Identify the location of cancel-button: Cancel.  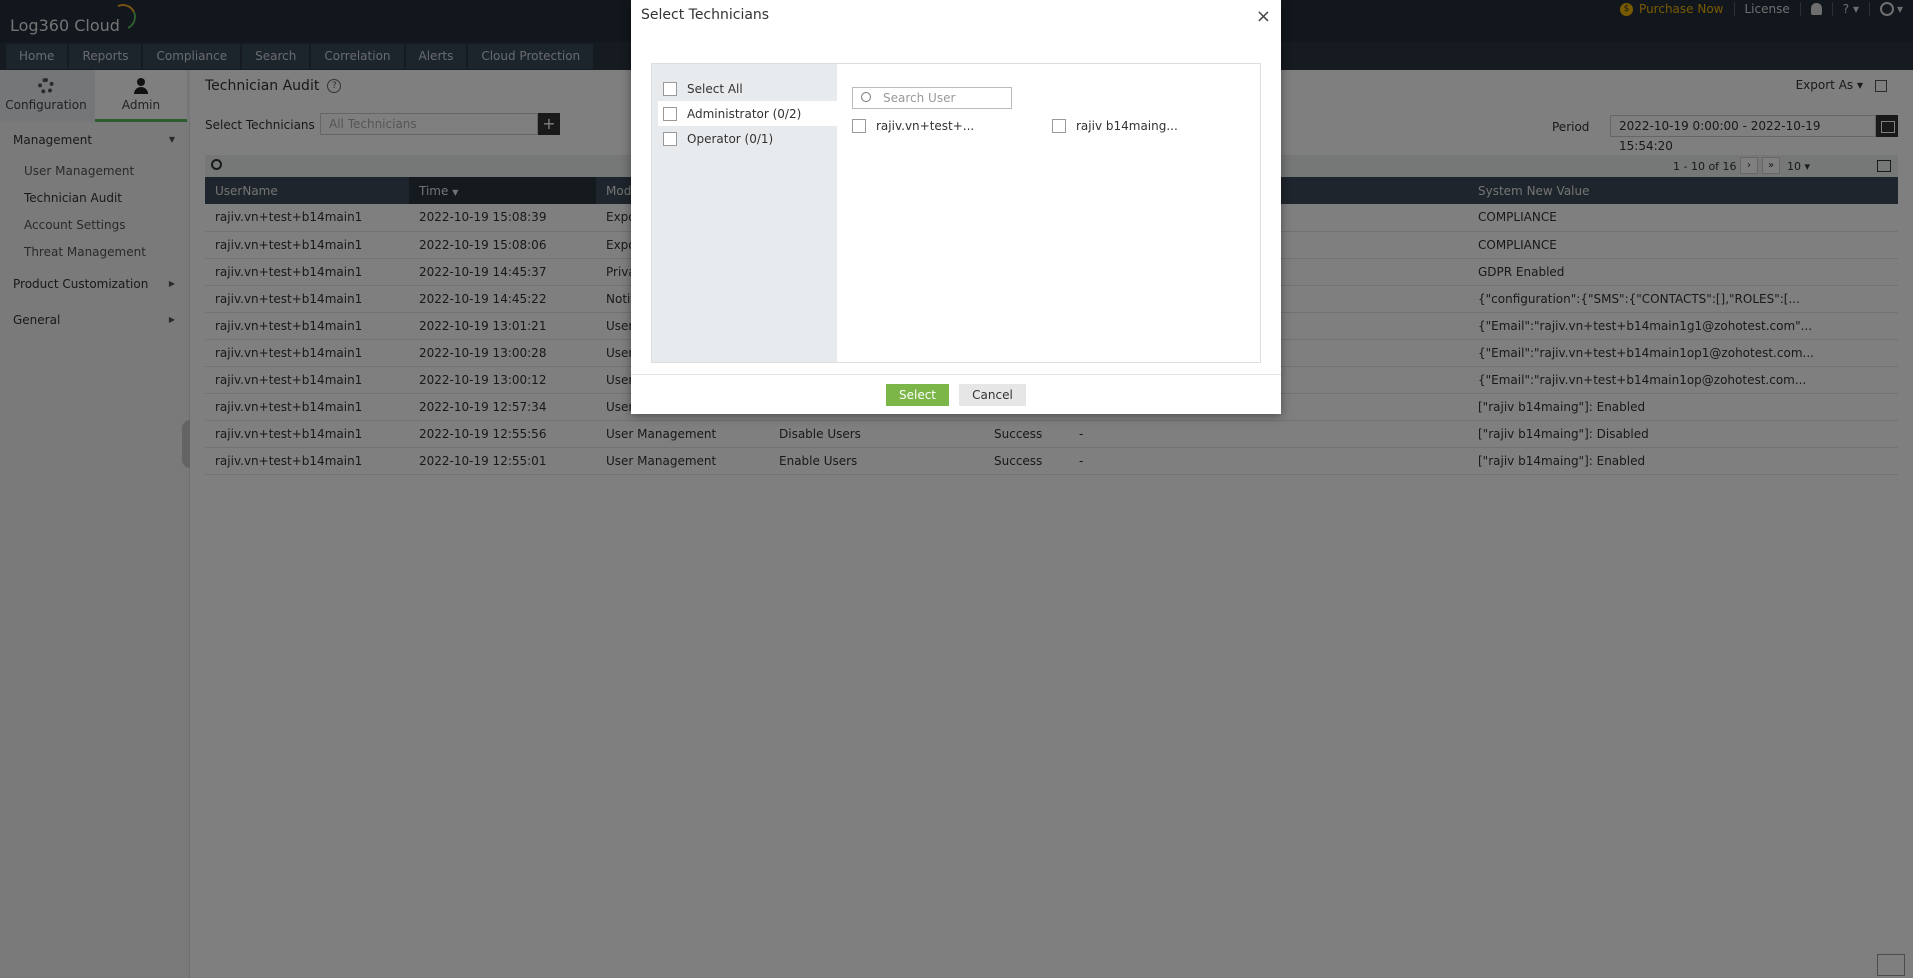
(992, 395).